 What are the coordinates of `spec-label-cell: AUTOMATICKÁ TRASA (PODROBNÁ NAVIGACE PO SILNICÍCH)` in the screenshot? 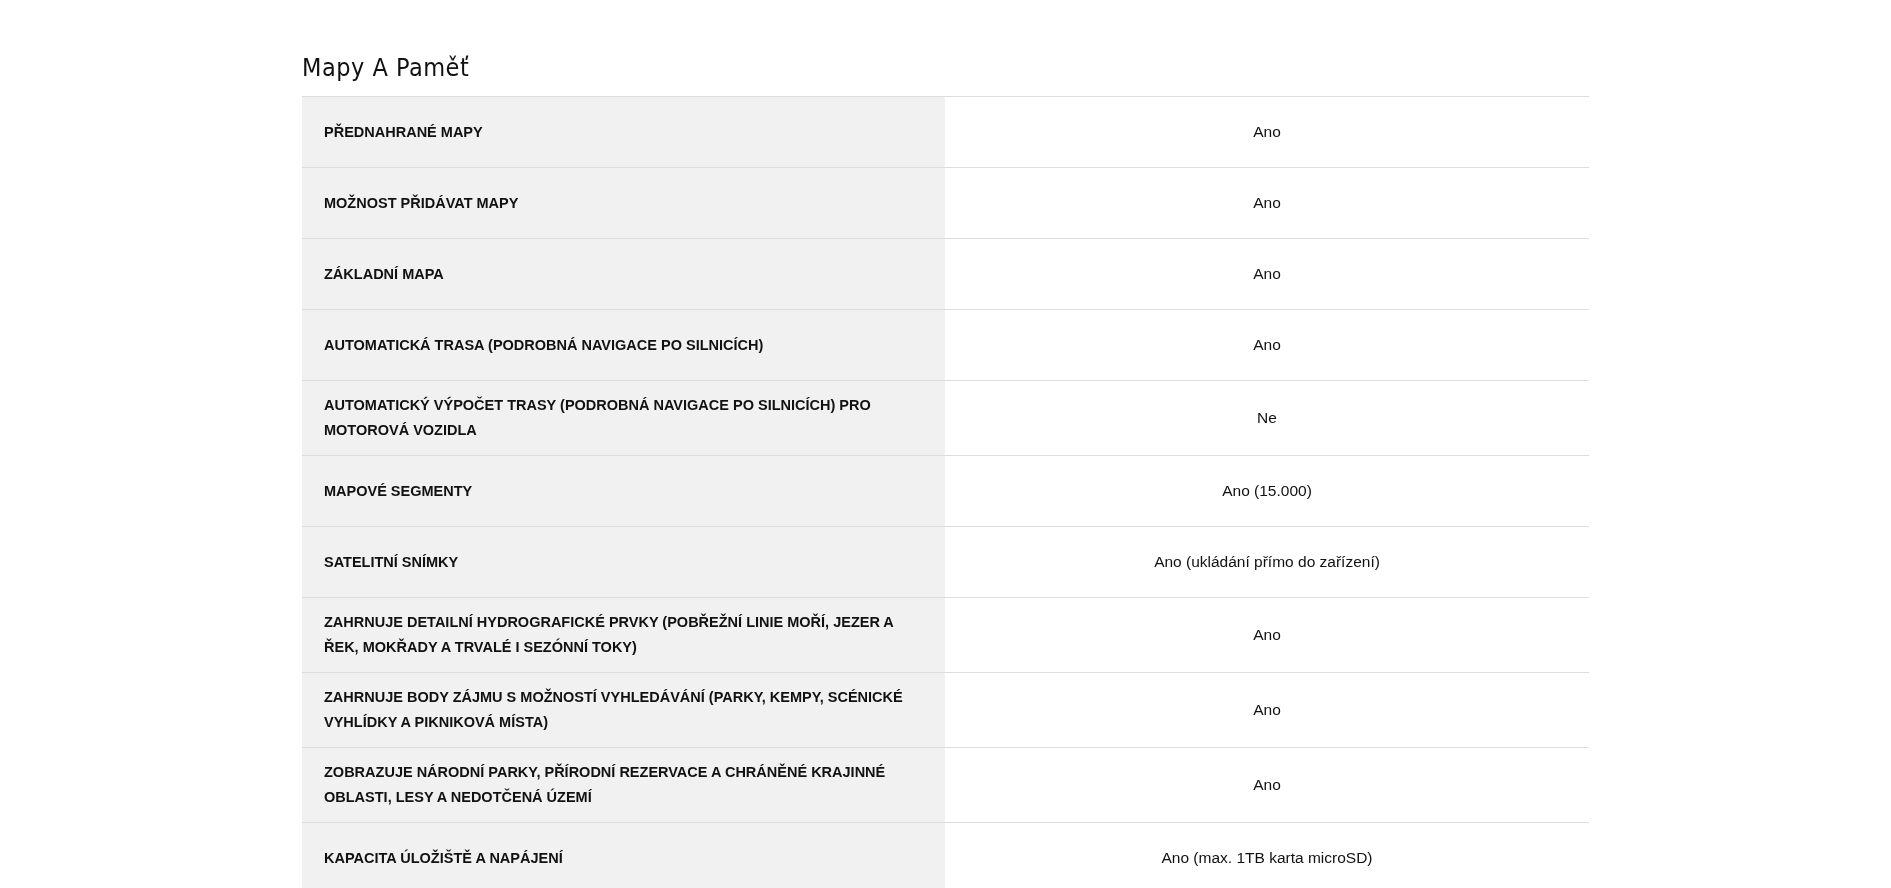 It's located at (623, 345).